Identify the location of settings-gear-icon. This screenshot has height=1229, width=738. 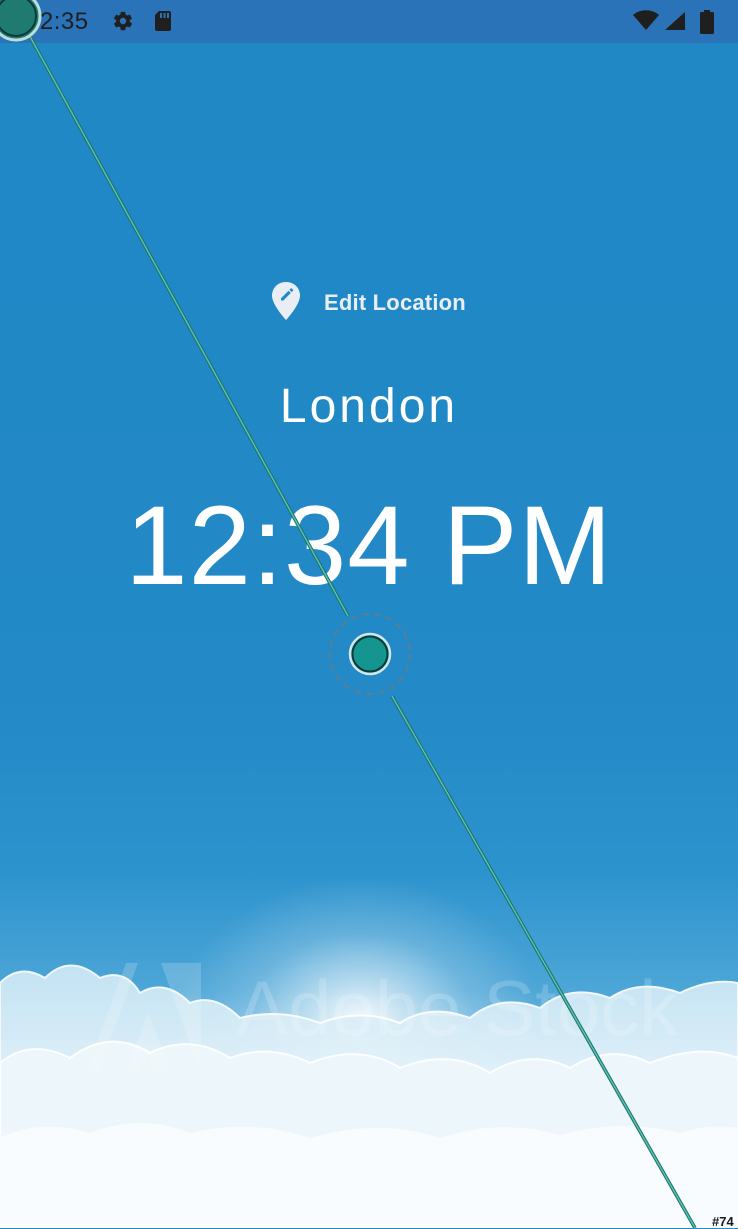
(123, 23).